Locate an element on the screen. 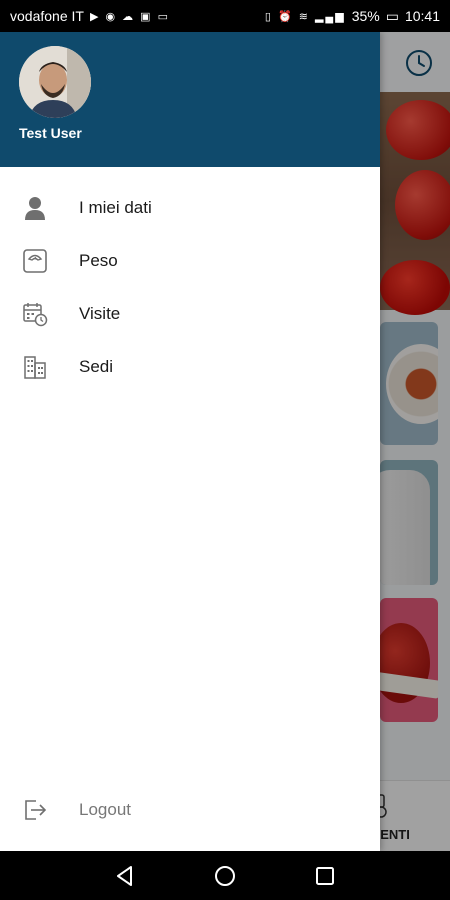  user-photo is located at coordinates (55, 82).